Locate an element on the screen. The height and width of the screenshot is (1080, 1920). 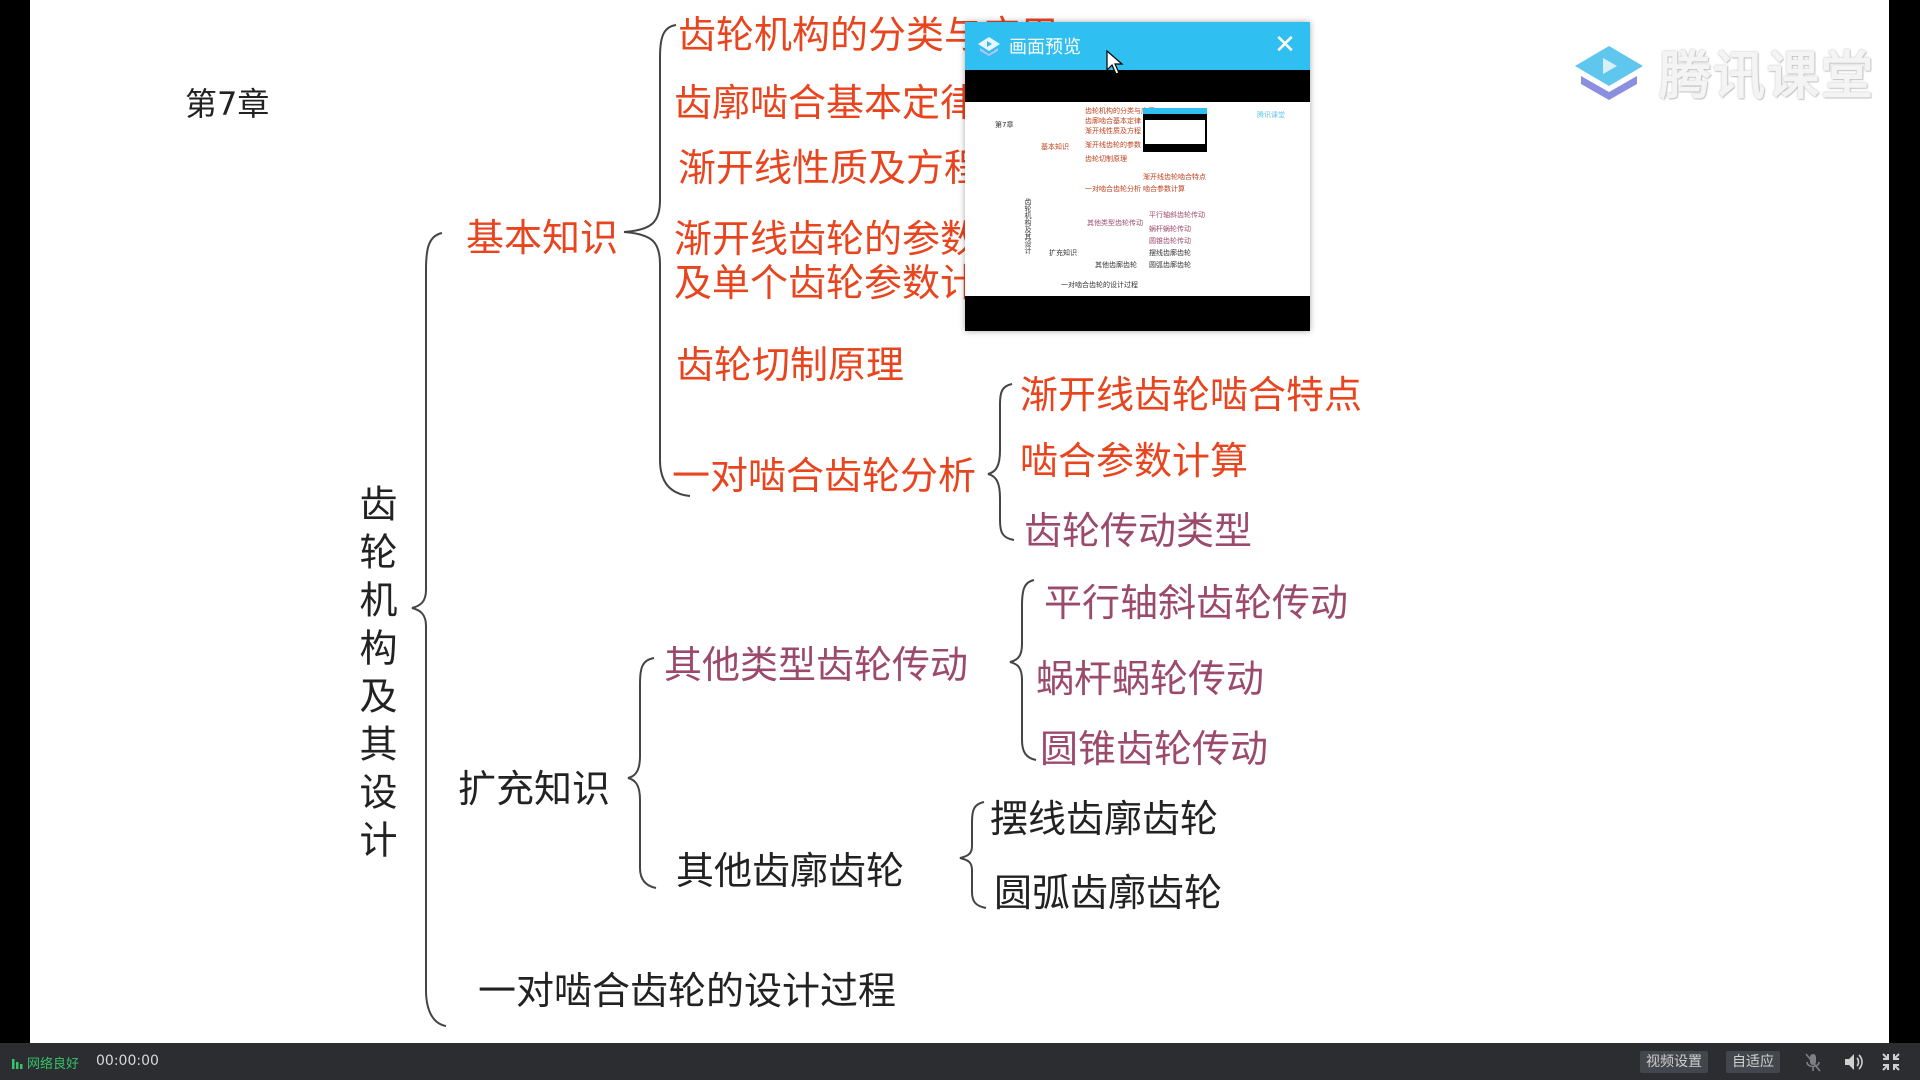
pair-analysis-brace is located at coordinates (1001, 462).